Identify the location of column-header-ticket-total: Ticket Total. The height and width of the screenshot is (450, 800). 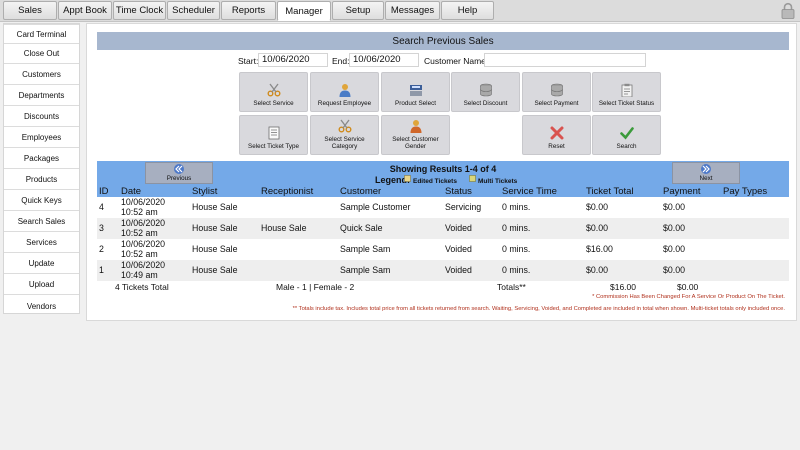
(610, 191).